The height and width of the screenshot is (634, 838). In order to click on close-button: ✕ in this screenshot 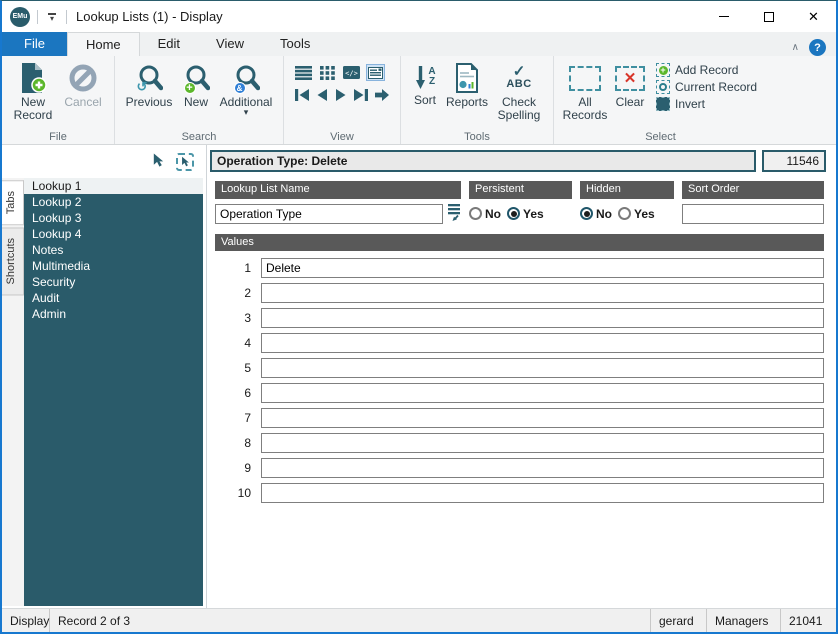, I will do `click(813, 16)`.